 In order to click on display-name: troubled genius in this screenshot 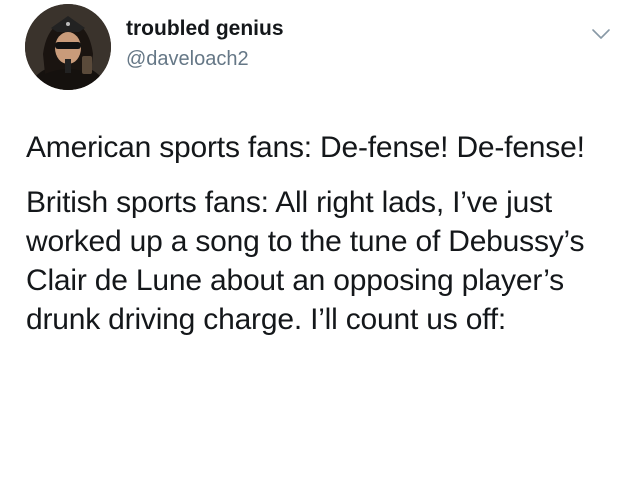, I will do `click(205, 29)`.